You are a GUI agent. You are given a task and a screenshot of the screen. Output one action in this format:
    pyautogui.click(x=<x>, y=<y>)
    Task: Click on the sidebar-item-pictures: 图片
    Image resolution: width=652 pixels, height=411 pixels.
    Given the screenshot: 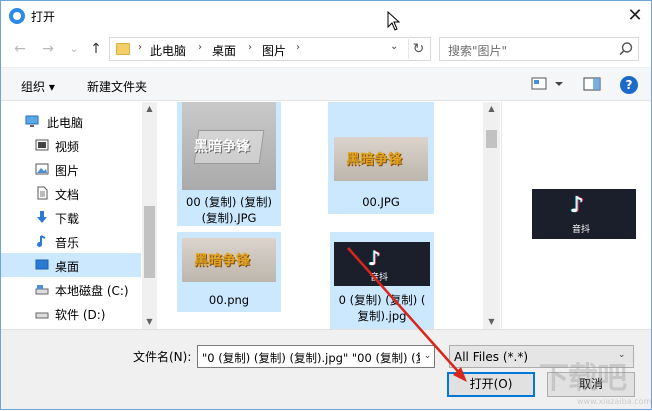 What is the action you would take?
    pyautogui.click(x=71, y=169)
    